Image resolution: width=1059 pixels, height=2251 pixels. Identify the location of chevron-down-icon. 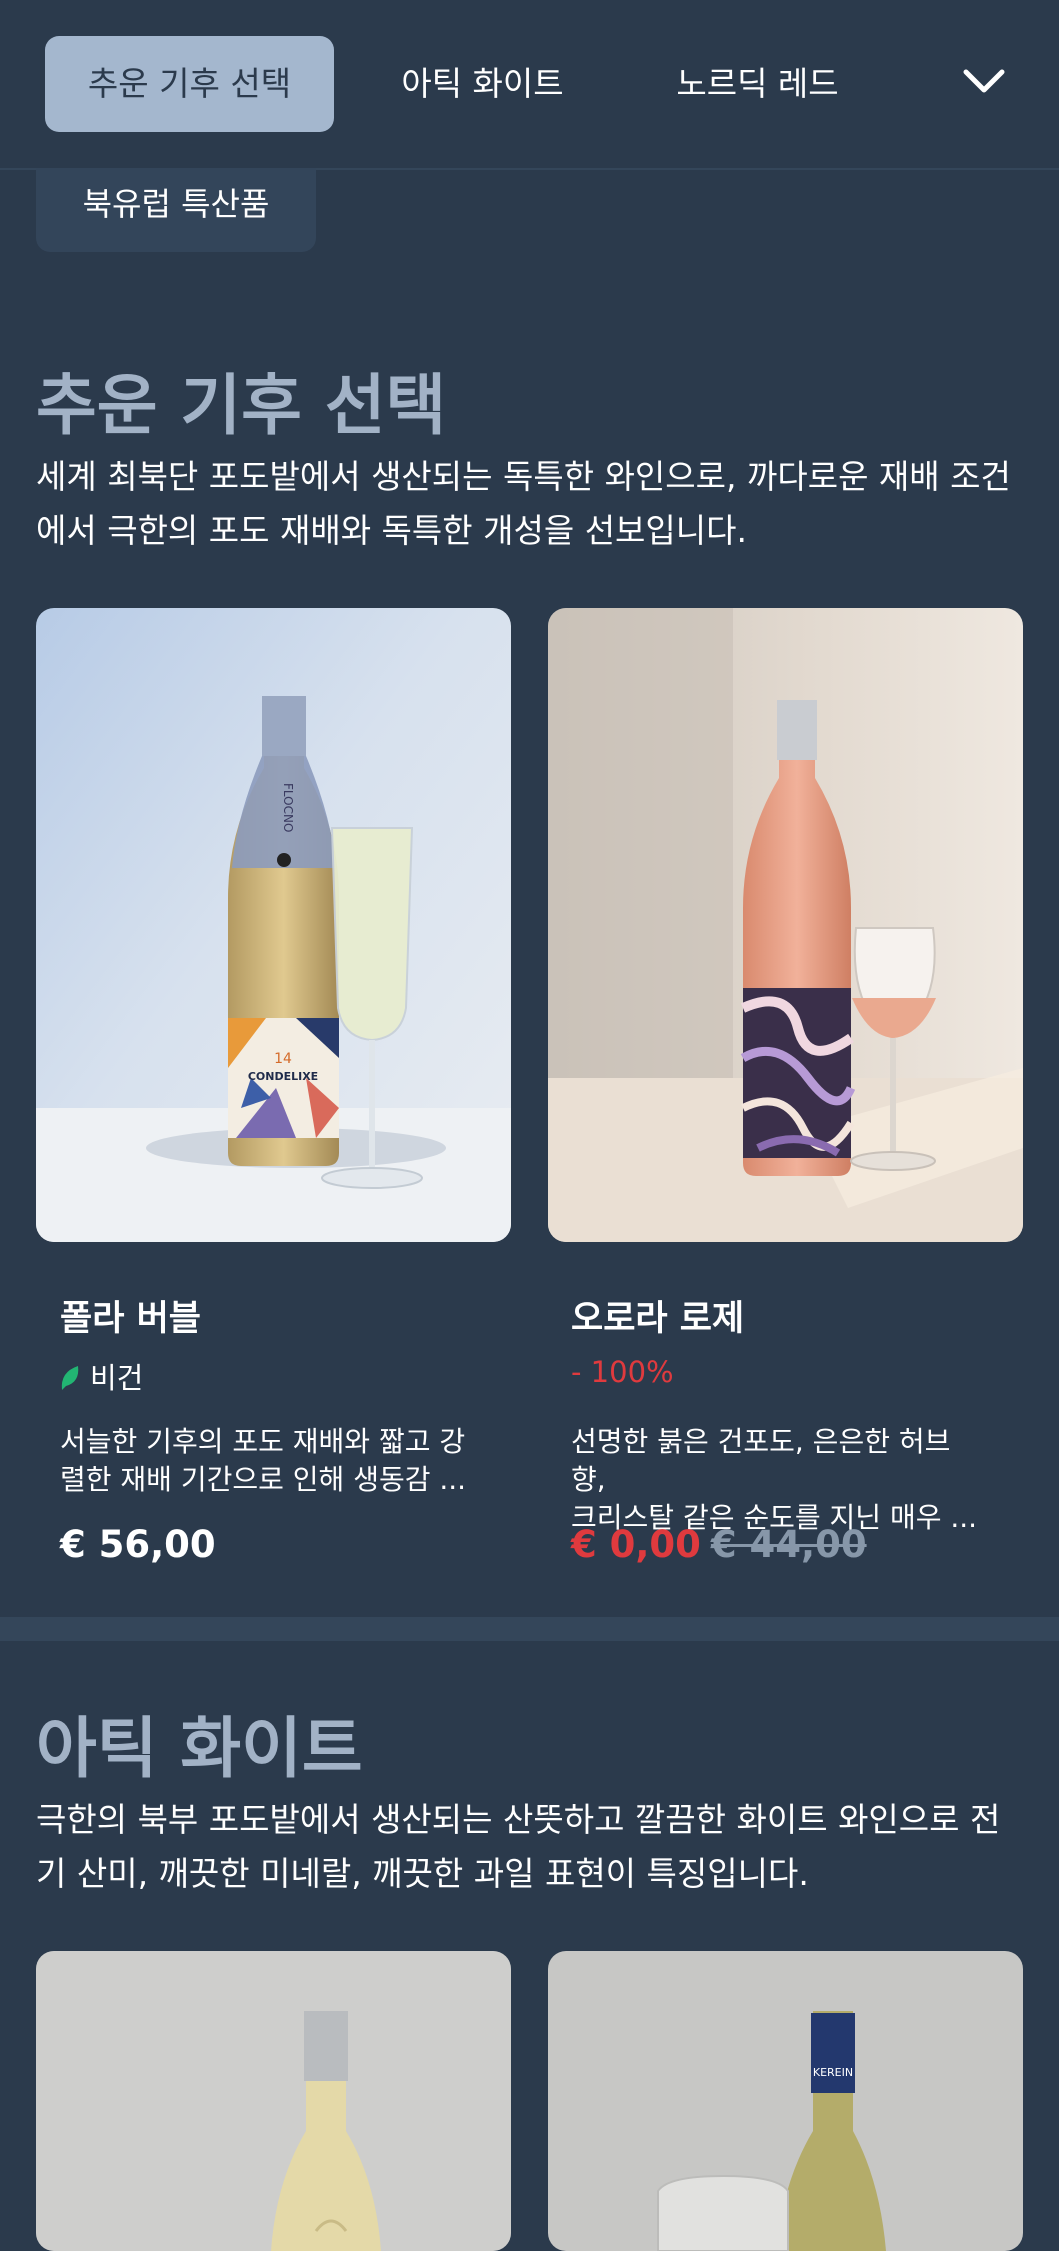
(984, 82).